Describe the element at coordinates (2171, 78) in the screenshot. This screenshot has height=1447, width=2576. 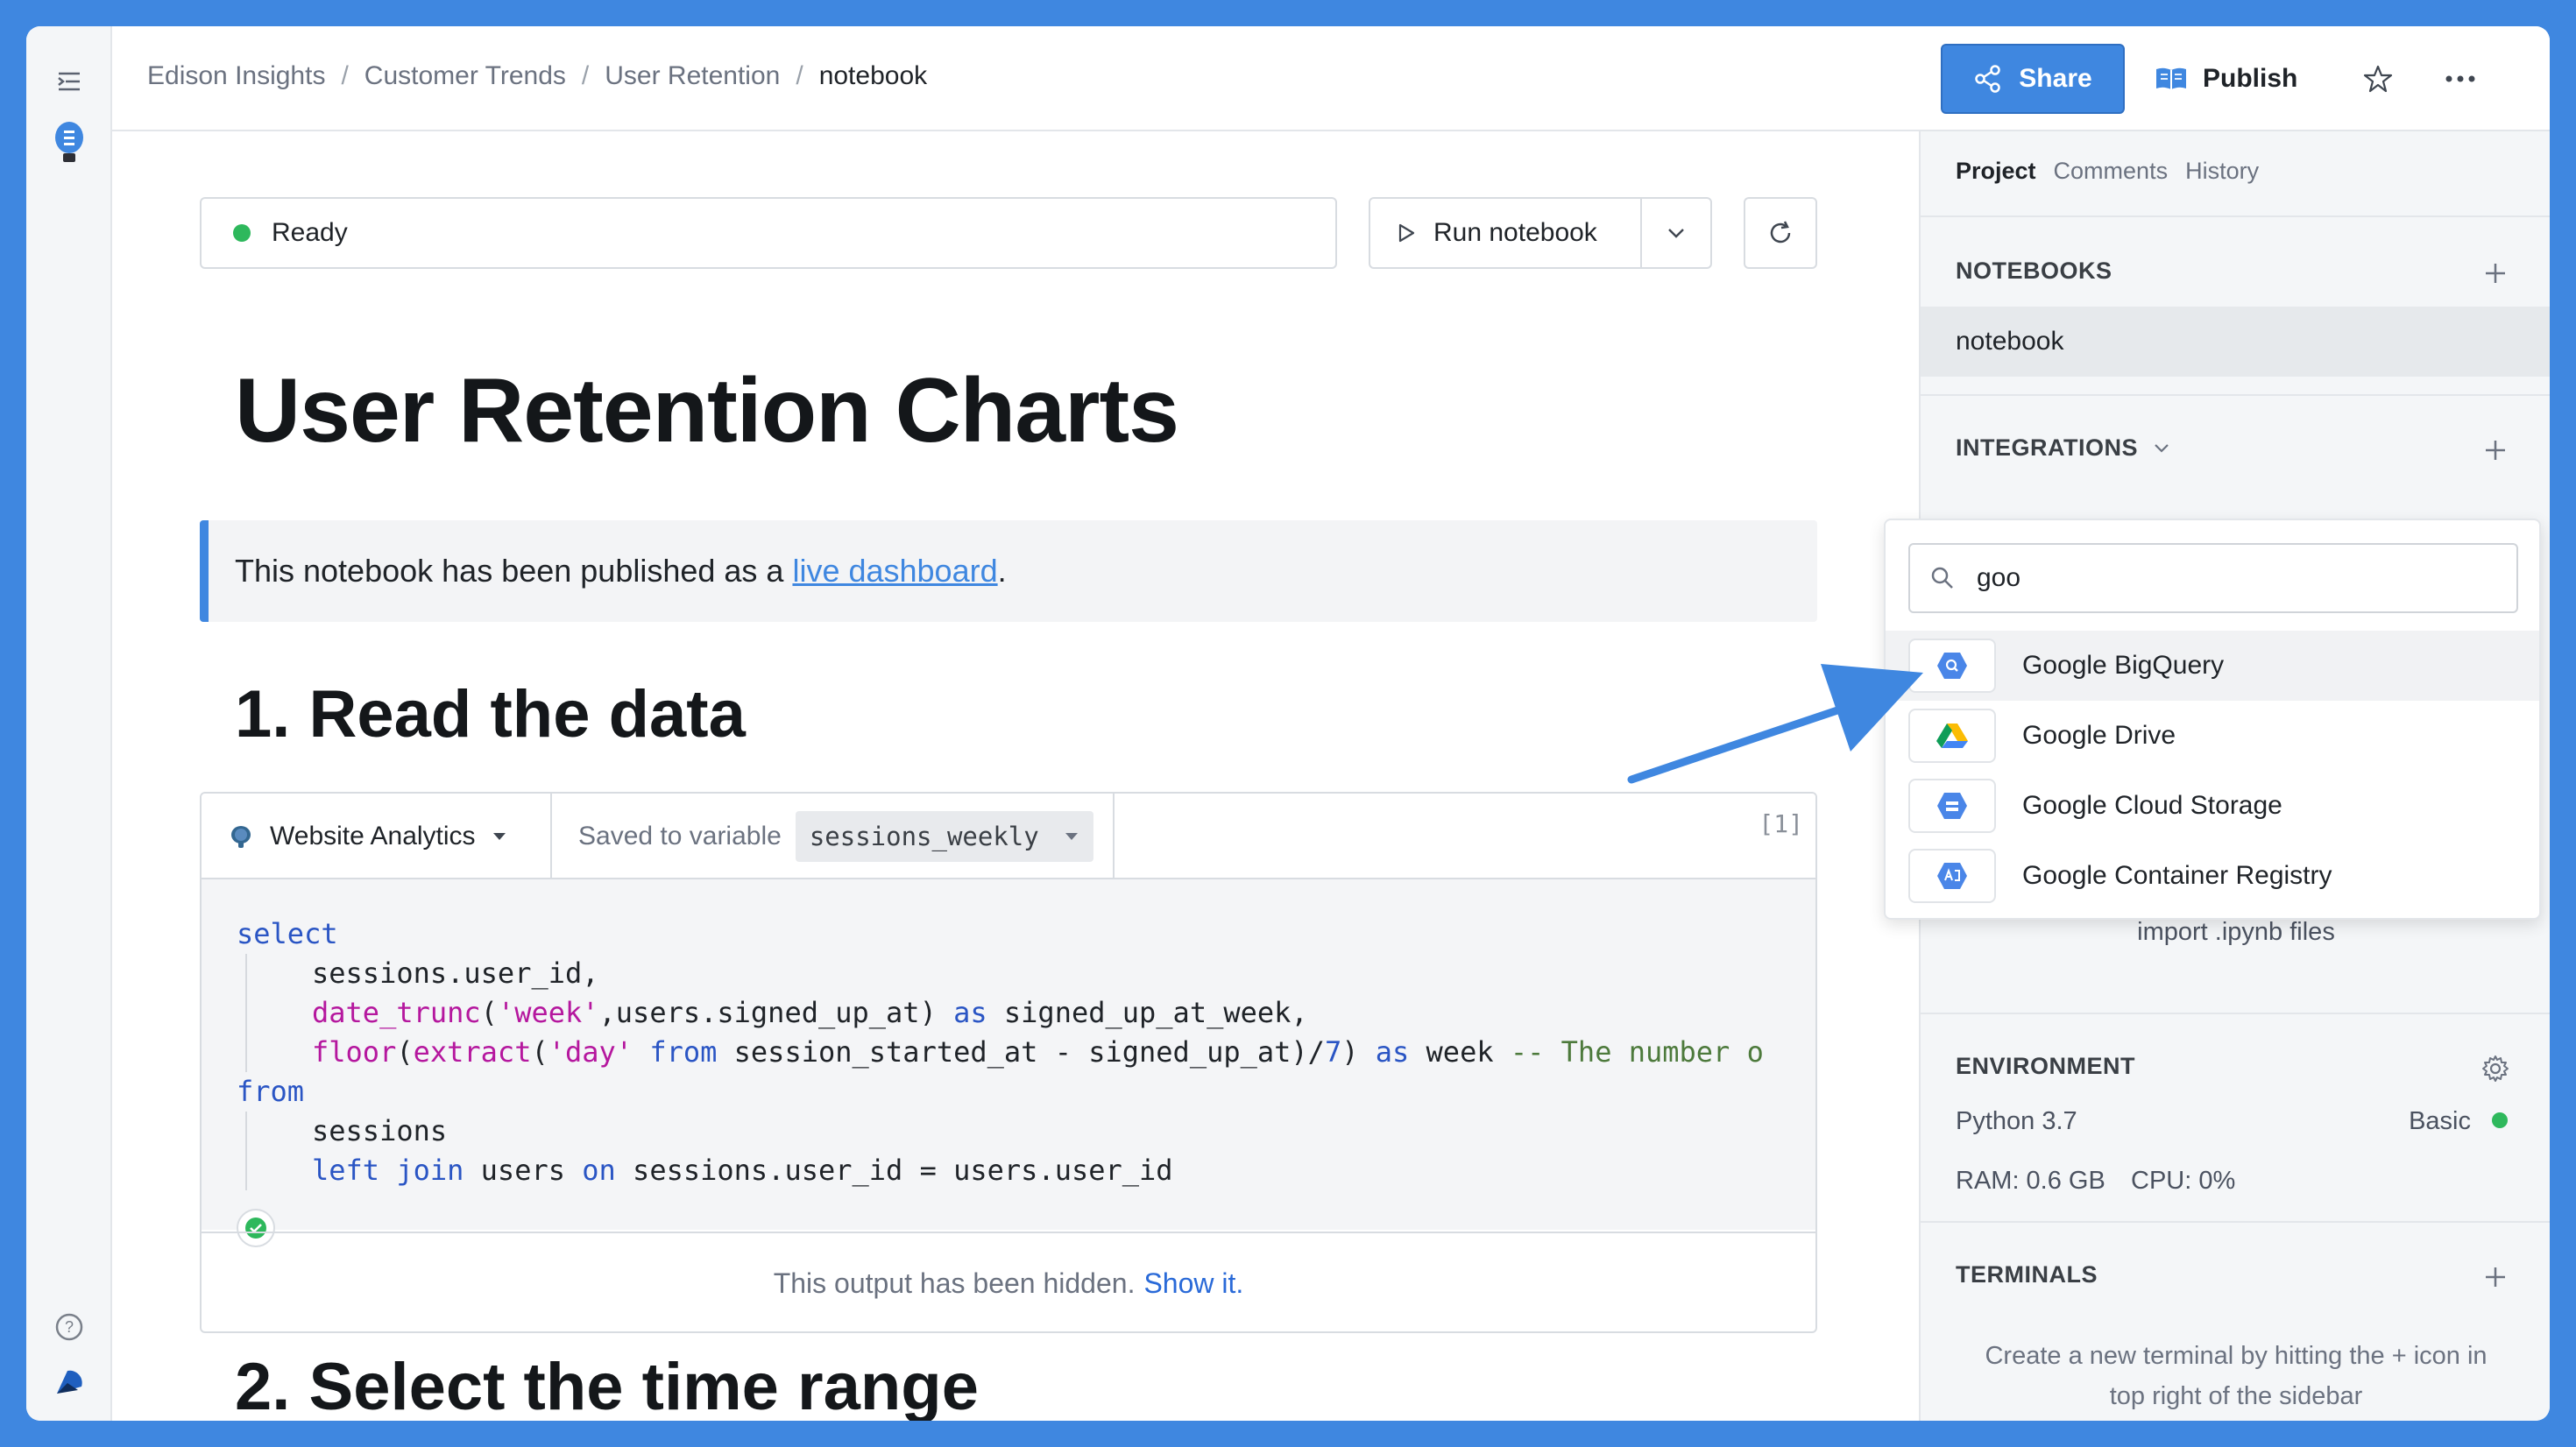
I see `book-icon` at that location.